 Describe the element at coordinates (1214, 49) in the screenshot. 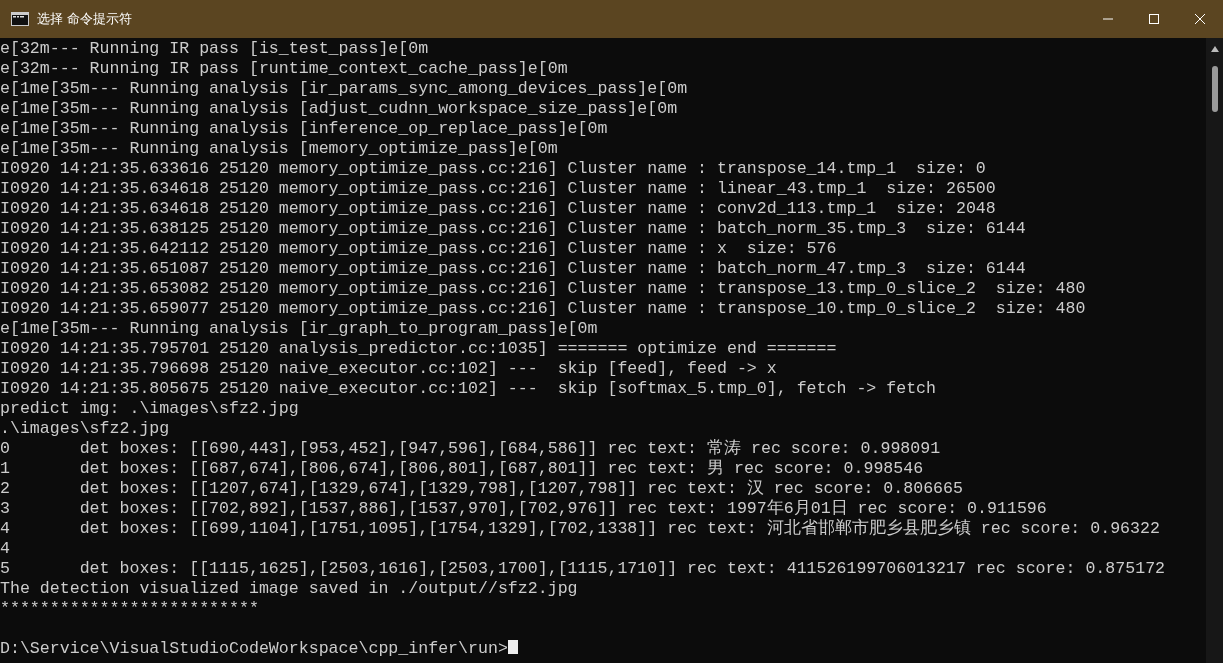

I see `scroll-up-icon` at that location.